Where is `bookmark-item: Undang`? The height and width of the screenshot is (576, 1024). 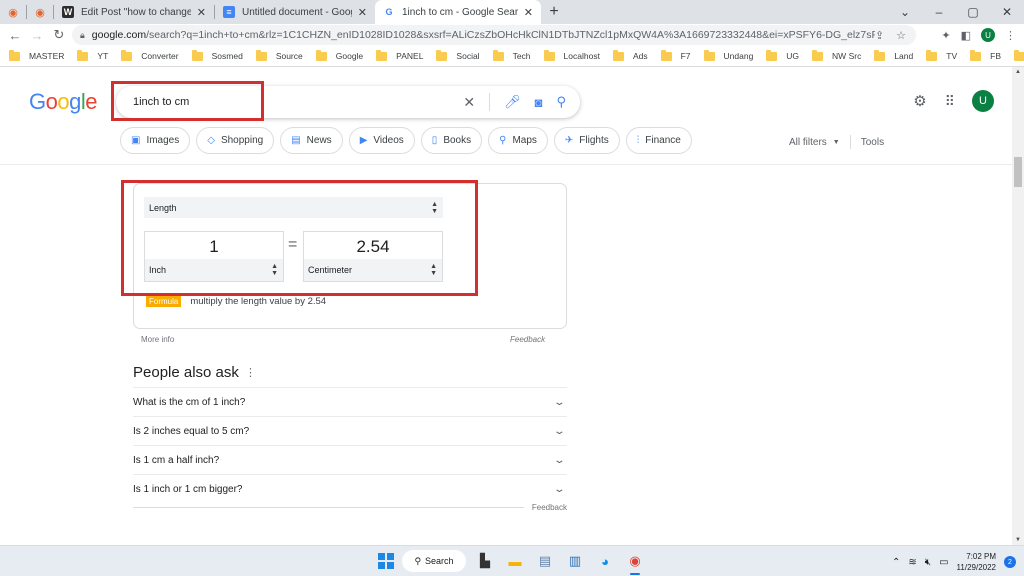
bookmark-item: Undang is located at coordinates (728, 55).